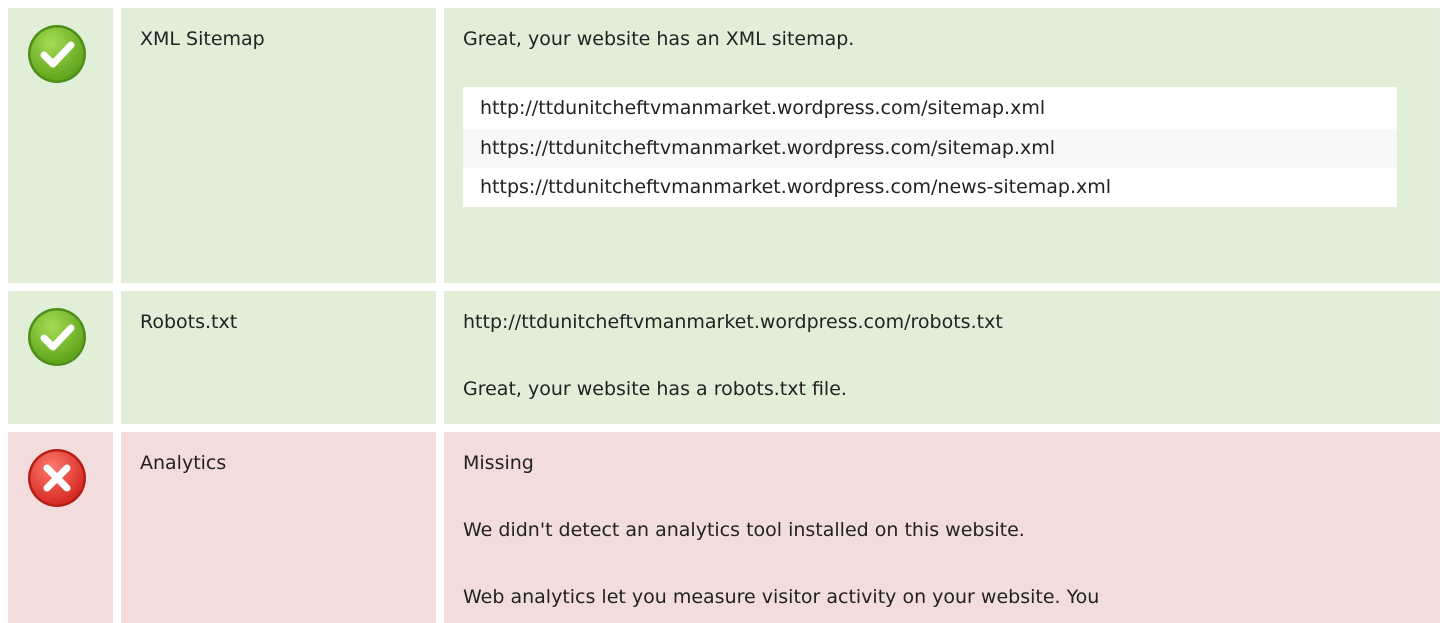 The image size is (1448, 623). Describe the element at coordinates (189, 322) in the screenshot. I see `row-label: Robots.txt` at that location.